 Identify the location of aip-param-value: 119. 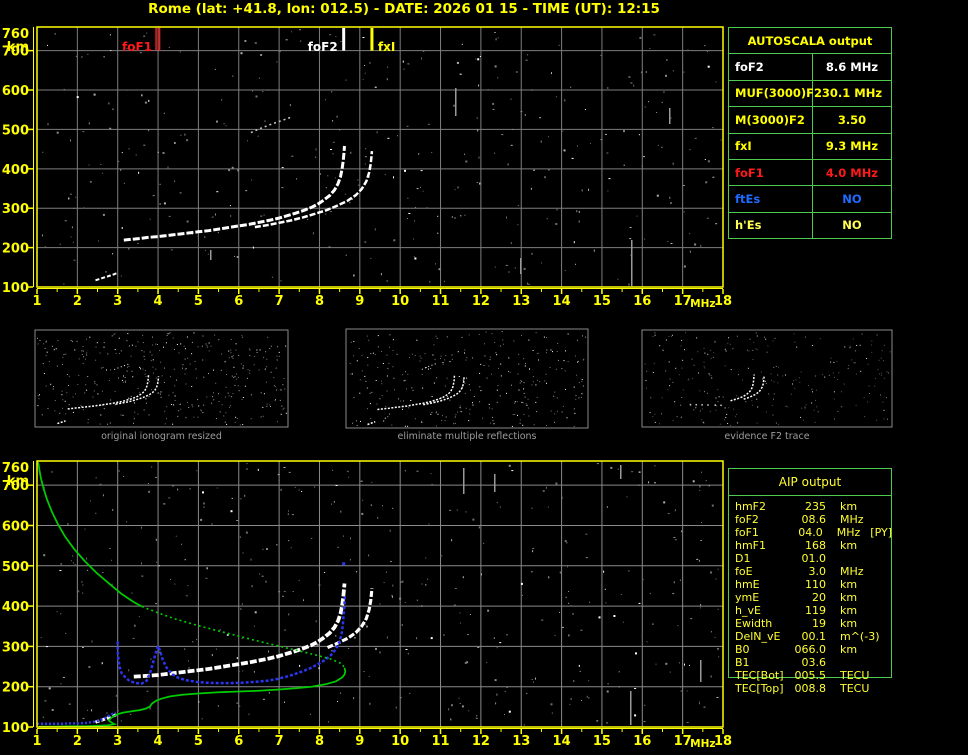
(815, 610).